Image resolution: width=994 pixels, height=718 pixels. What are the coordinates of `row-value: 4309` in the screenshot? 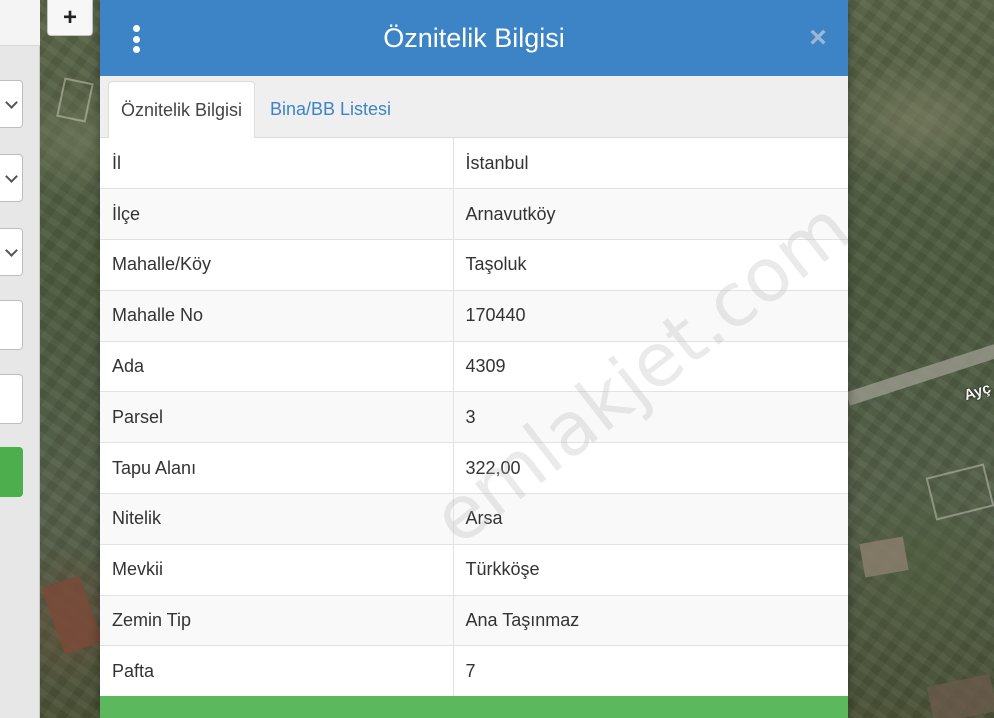 It's located at (650, 367).